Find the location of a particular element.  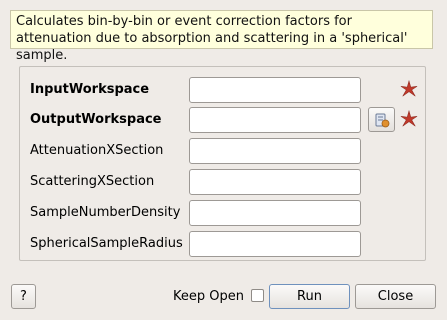

workspace-browse-button is located at coordinates (381, 119).